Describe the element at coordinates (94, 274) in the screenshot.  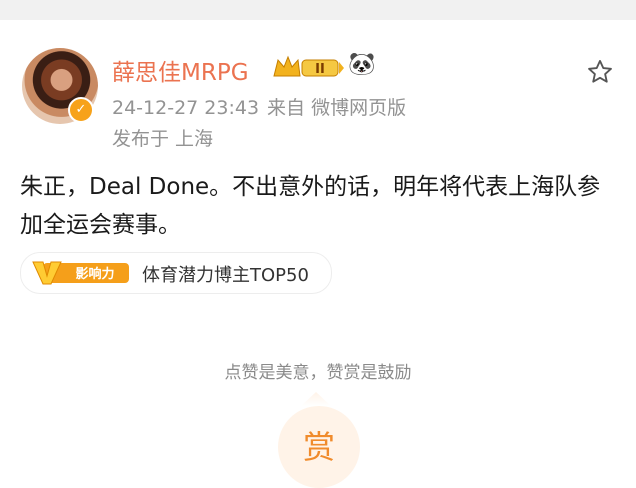
I see `influence-badge-text: 影响力` at that location.